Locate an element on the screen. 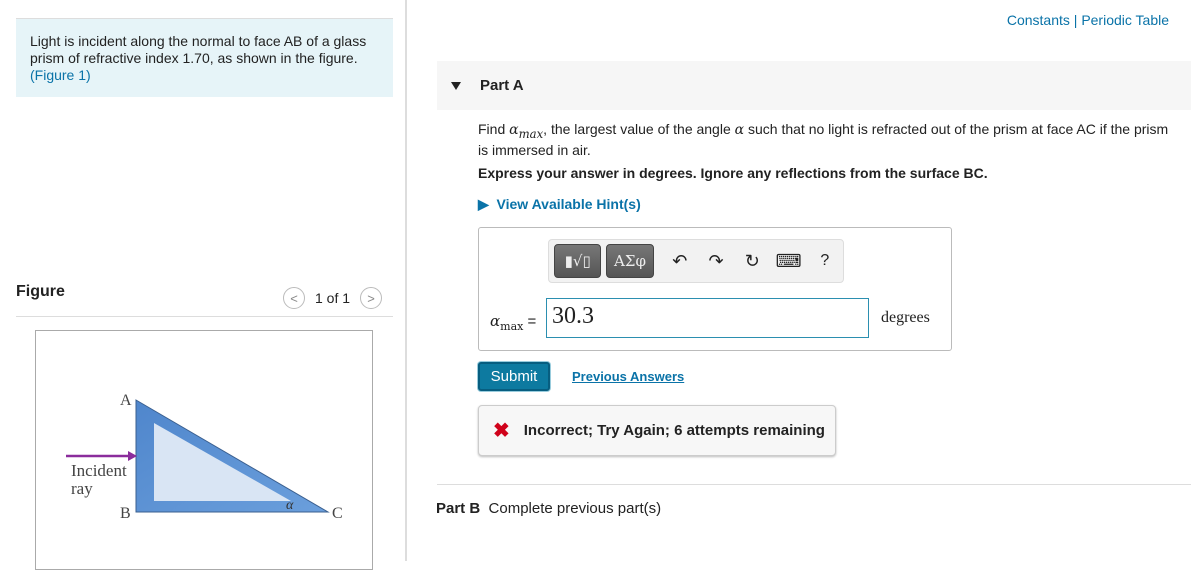  prism-figure: A B C α Incident ray is located at coordinates (204, 450).